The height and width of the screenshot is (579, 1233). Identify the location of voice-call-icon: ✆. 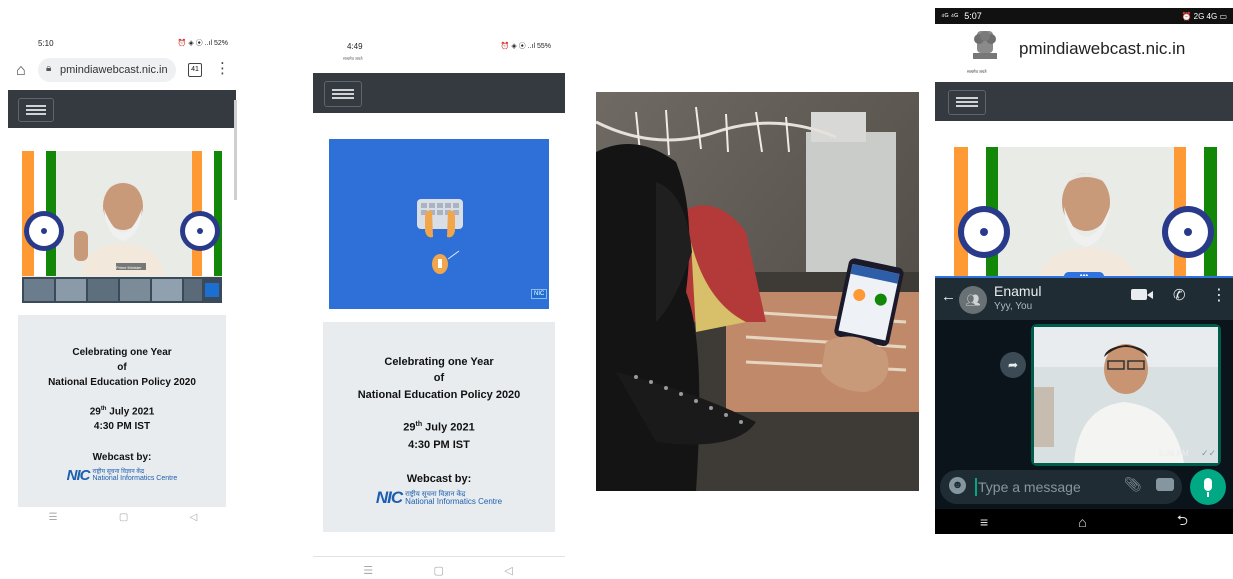
(1179, 295).